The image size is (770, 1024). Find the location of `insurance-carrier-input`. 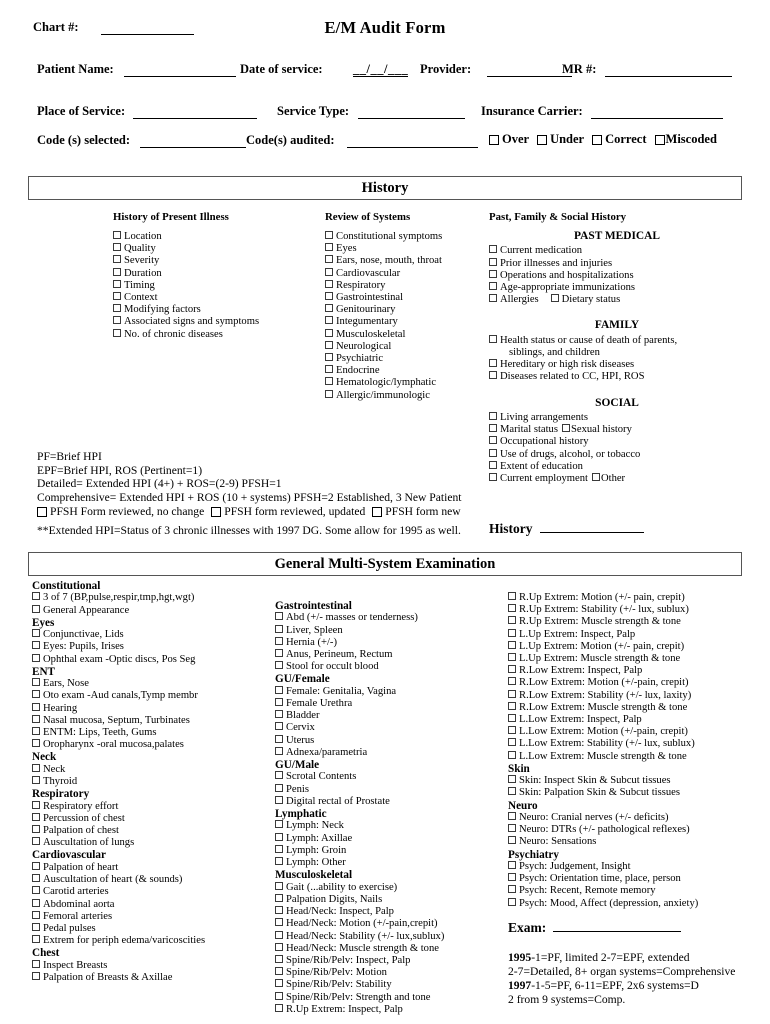

insurance-carrier-input is located at coordinates (657, 118).